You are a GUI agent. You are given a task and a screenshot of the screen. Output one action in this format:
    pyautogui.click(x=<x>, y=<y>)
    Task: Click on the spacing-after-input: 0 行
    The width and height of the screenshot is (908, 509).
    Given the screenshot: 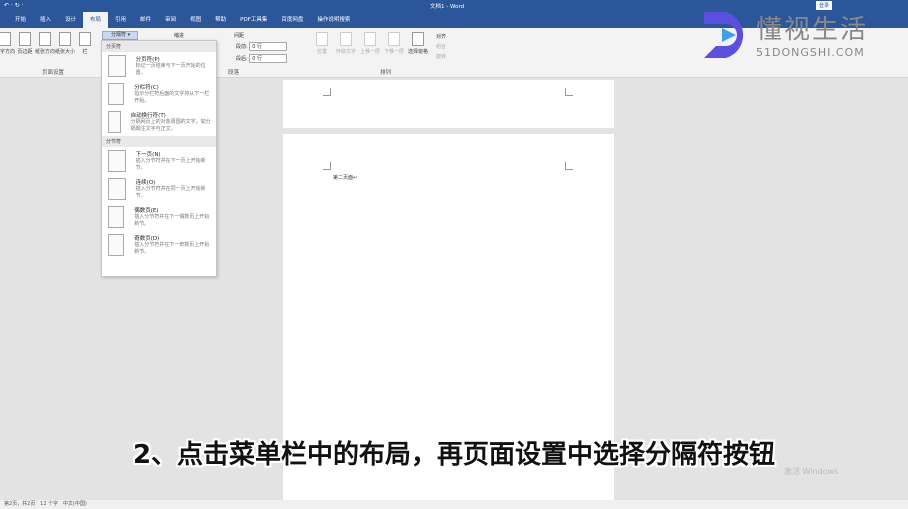 What is the action you would take?
    pyautogui.click(x=268, y=58)
    